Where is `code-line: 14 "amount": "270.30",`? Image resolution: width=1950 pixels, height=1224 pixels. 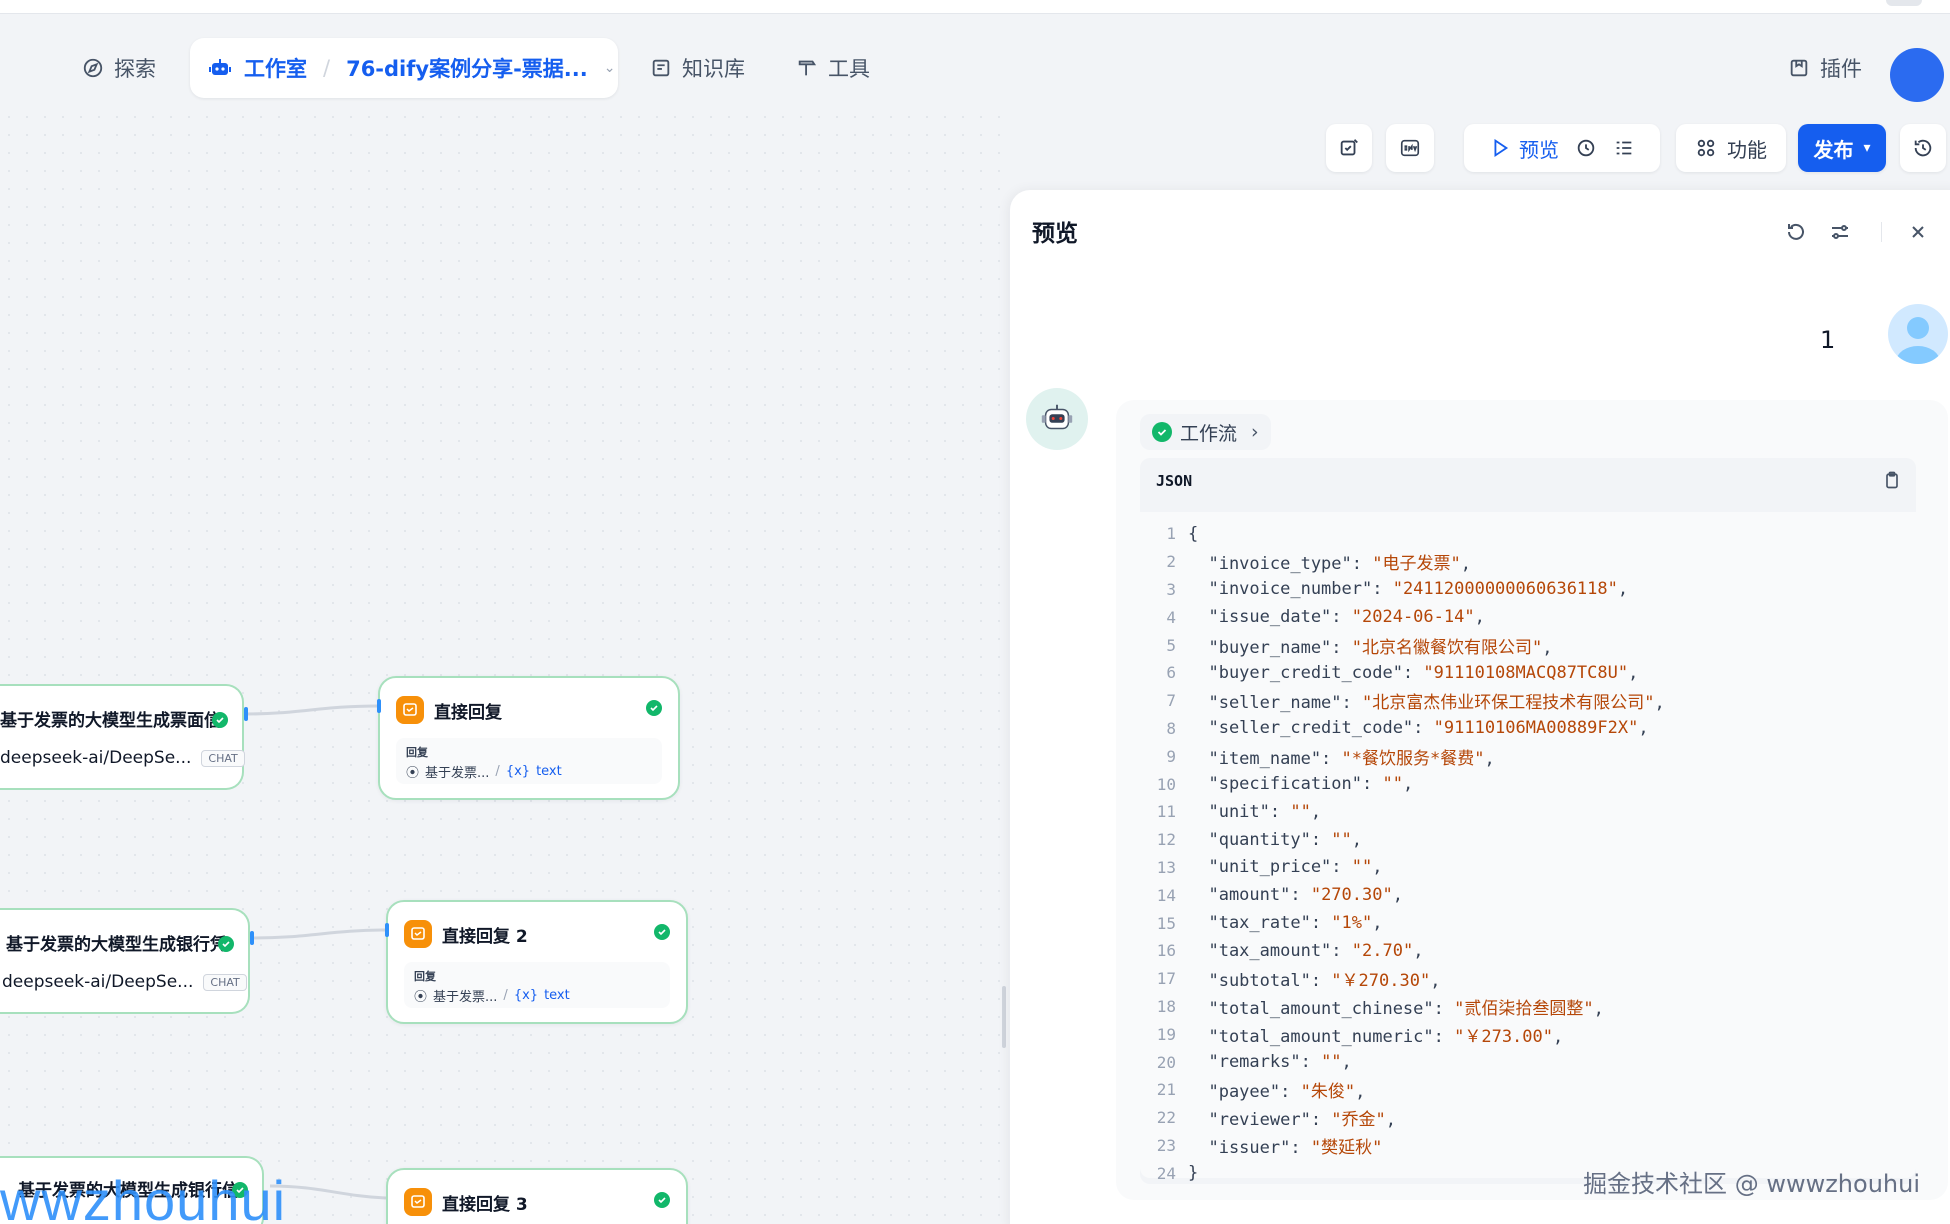
code-line: 14 "amount": "270.30", is located at coordinates (1528, 895).